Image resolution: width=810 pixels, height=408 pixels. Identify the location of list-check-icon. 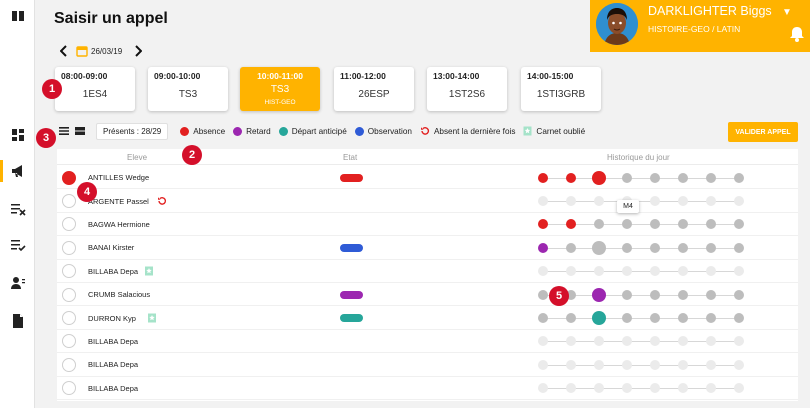
(18, 245).